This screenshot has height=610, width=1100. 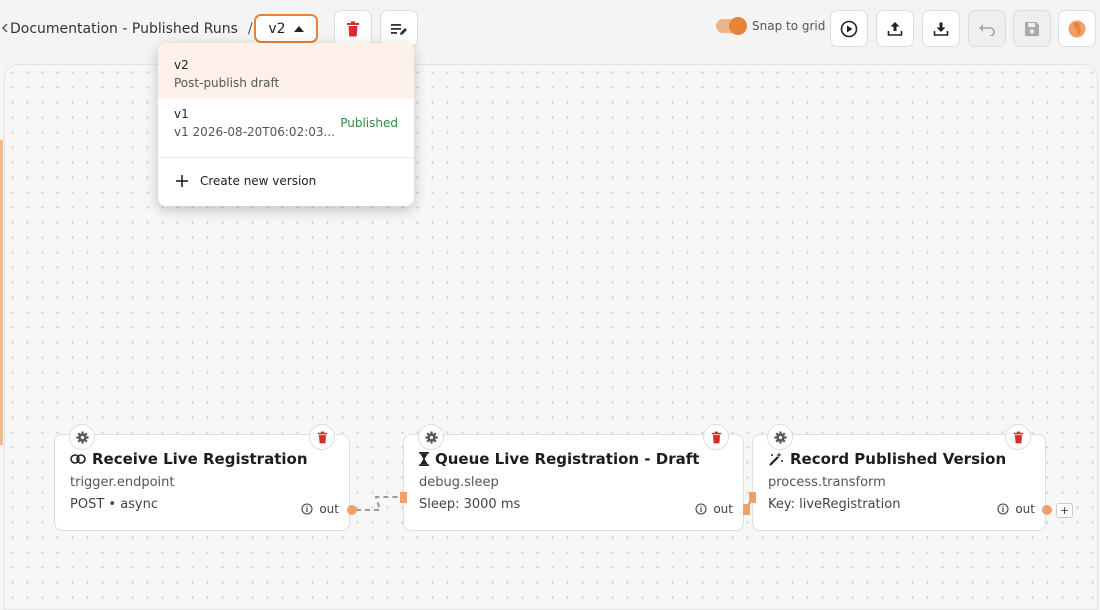 I want to click on published-badge: Published, so click(x=369, y=123).